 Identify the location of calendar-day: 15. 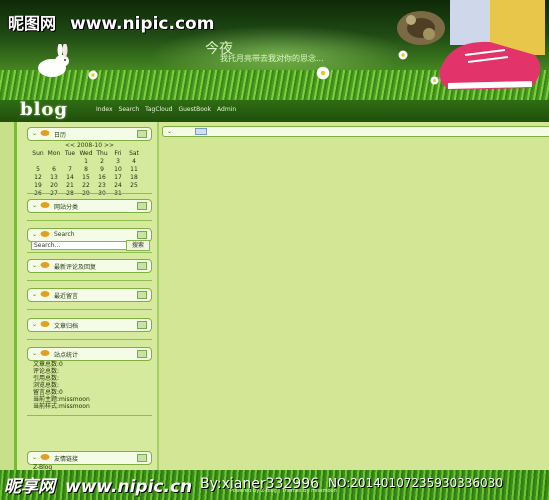
(86, 177).